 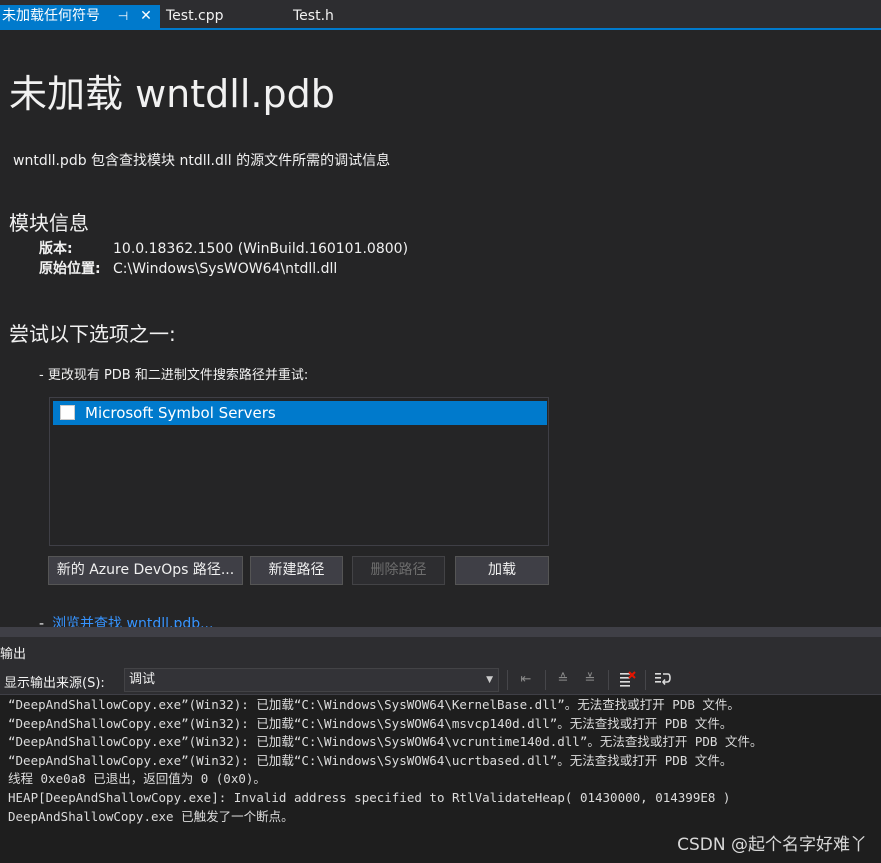 What do you see at coordinates (70, 269) in the screenshot?
I see `location-key: 原始位置:` at bounding box center [70, 269].